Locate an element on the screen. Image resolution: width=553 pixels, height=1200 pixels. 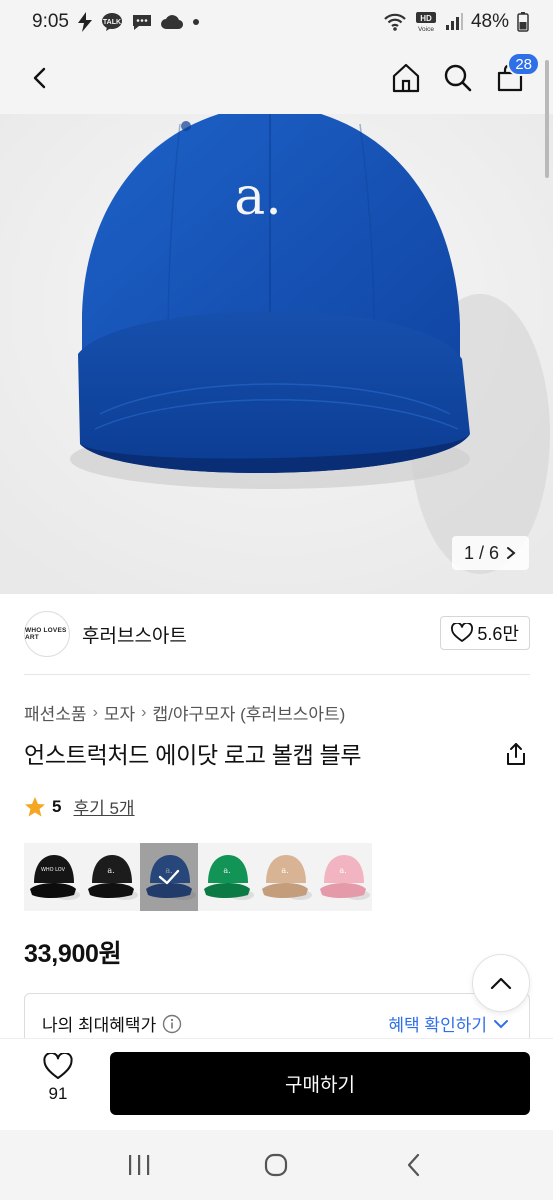
home-circle-icon is located at coordinates (276, 1165).